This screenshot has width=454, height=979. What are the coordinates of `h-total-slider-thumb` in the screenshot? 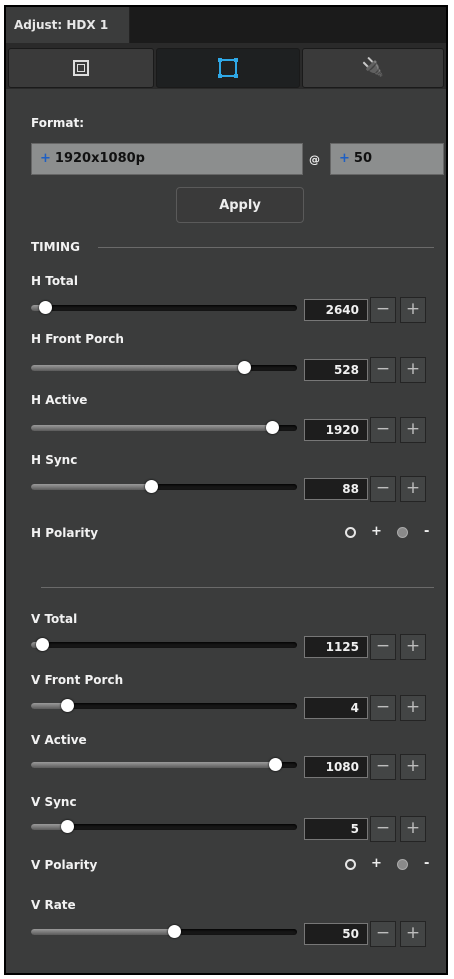 It's located at (45, 307).